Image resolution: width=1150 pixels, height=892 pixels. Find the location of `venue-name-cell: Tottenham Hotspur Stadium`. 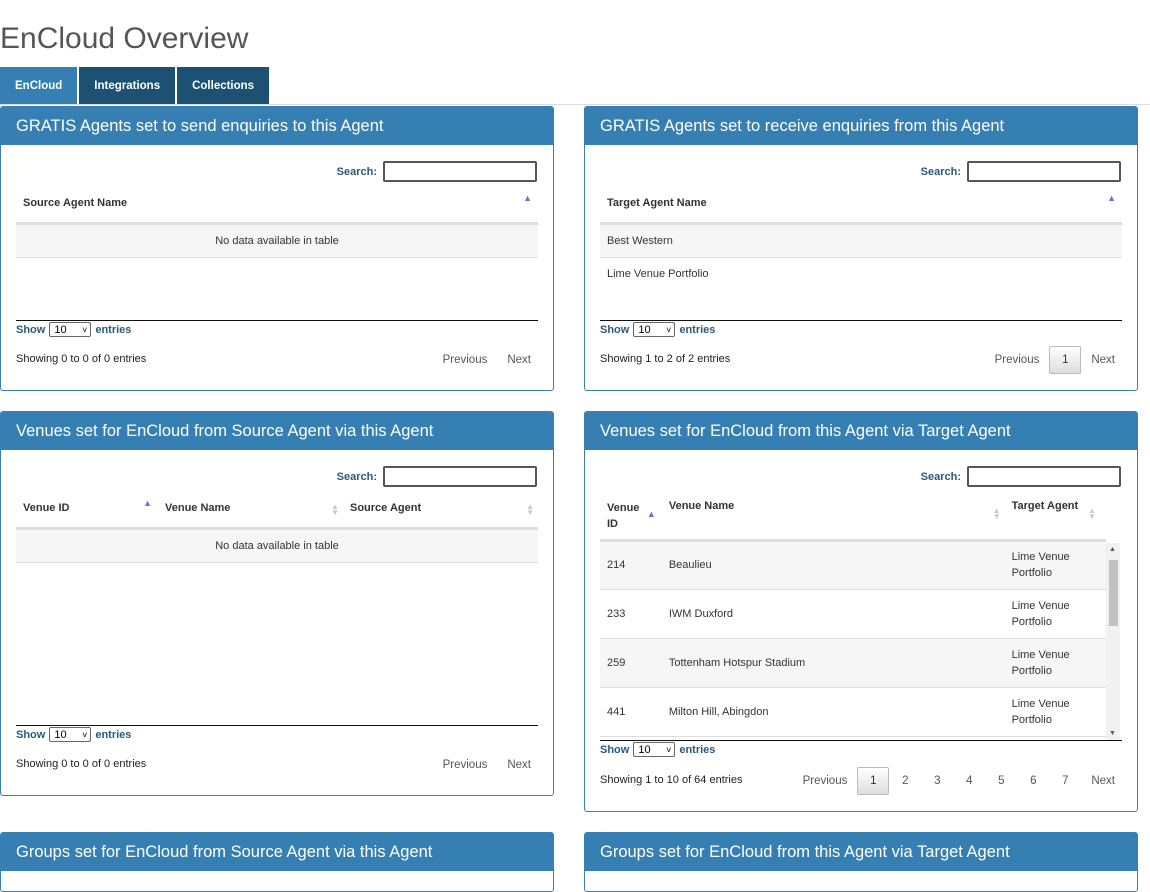

venue-name-cell: Tottenham Hotspur Stadium is located at coordinates (833, 663).